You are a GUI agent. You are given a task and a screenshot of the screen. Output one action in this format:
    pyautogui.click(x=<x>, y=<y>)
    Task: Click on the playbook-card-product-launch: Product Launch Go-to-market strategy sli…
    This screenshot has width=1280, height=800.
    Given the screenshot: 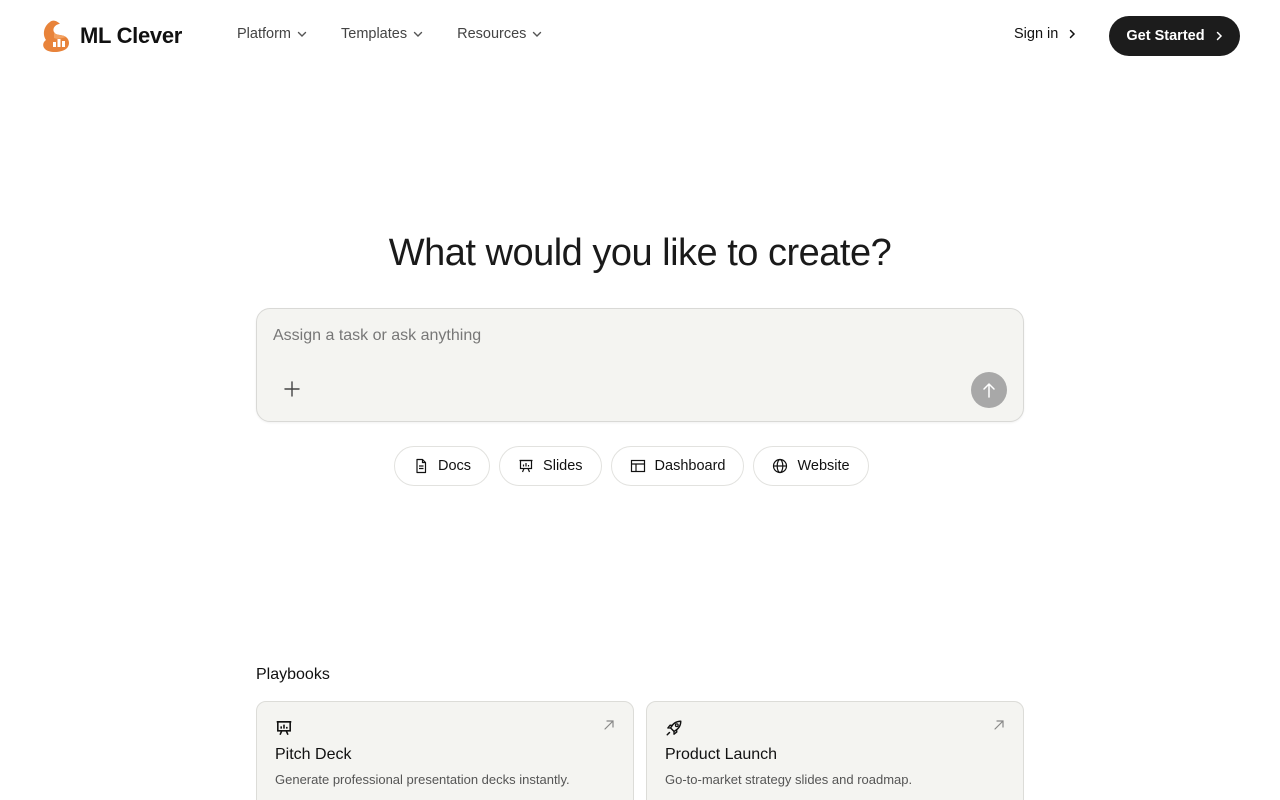 What is the action you would take?
    pyautogui.click(x=835, y=750)
    